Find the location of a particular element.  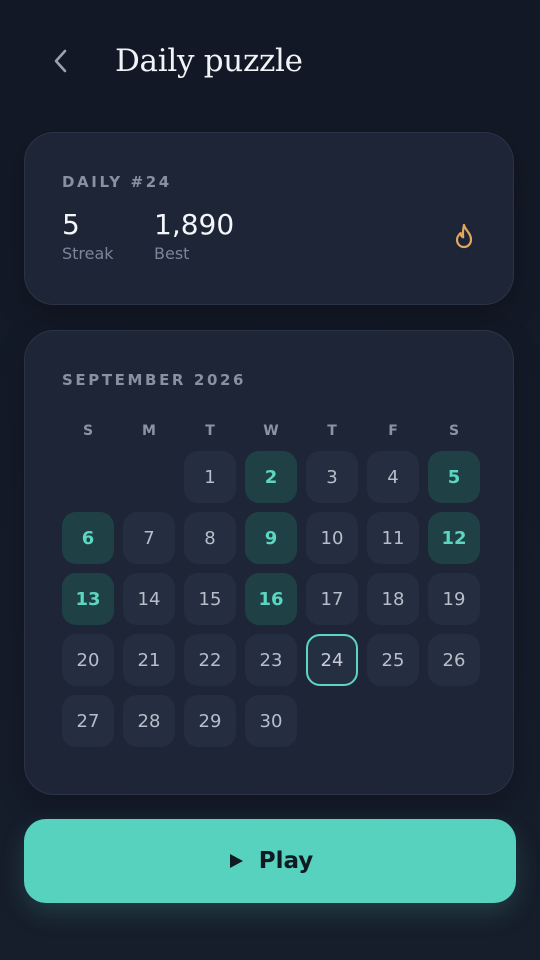

calendar-day: 30 is located at coordinates (271, 721).